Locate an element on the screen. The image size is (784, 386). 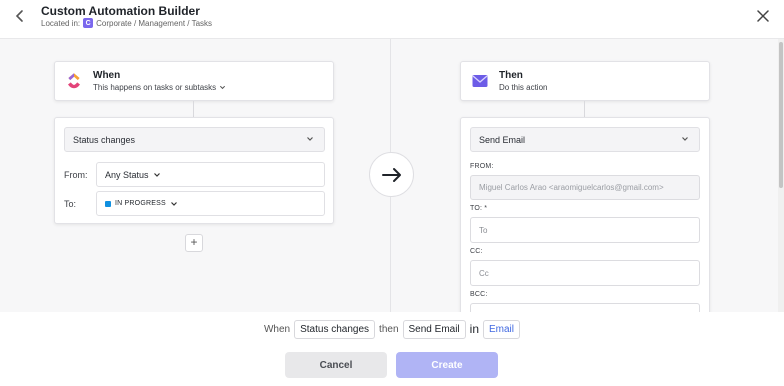
arrow-right-icon is located at coordinates (391, 174).